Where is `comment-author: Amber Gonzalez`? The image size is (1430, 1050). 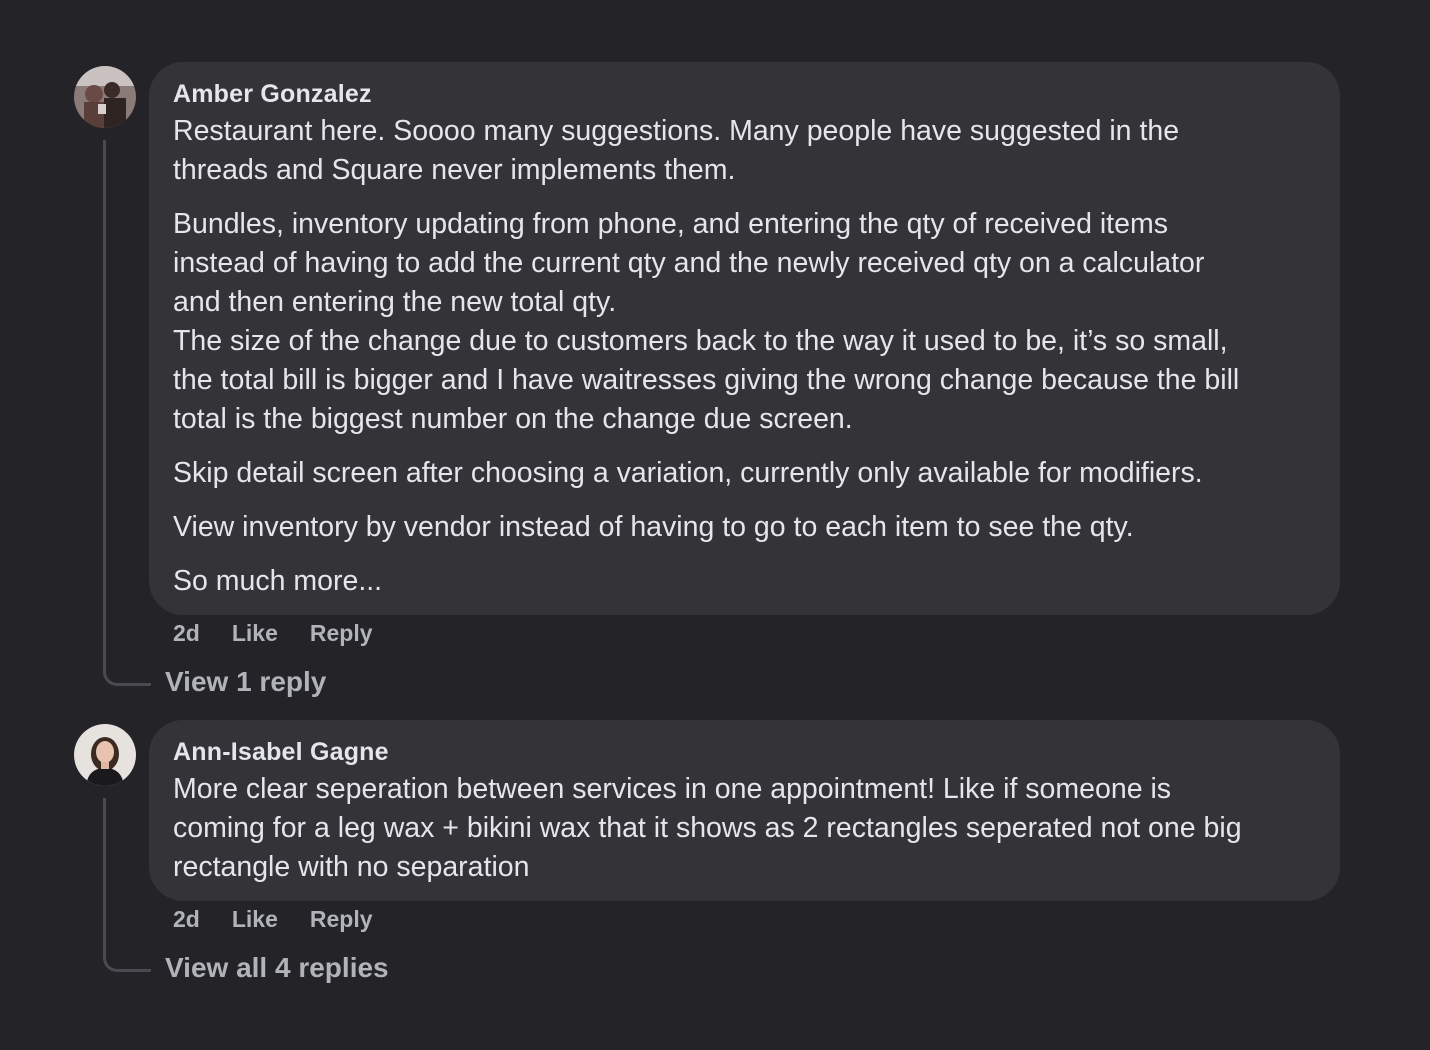
comment-author: Amber Gonzalez is located at coordinates (744, 94).